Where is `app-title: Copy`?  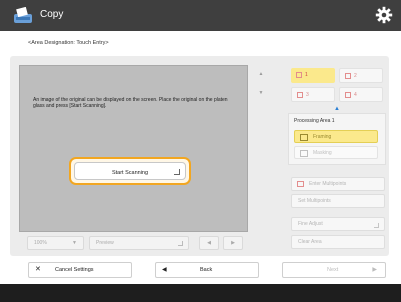 app-title: Copy is located at coordinates (52, 14).